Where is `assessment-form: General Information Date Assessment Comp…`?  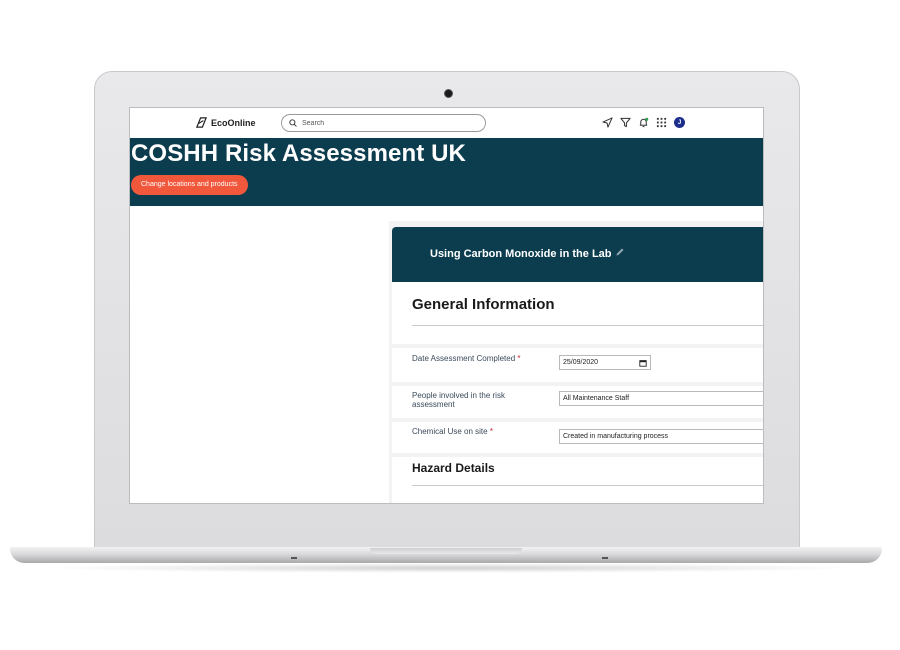 assessment-form: General Information Date Assessment Comp… is located at coordinates (577, 392).